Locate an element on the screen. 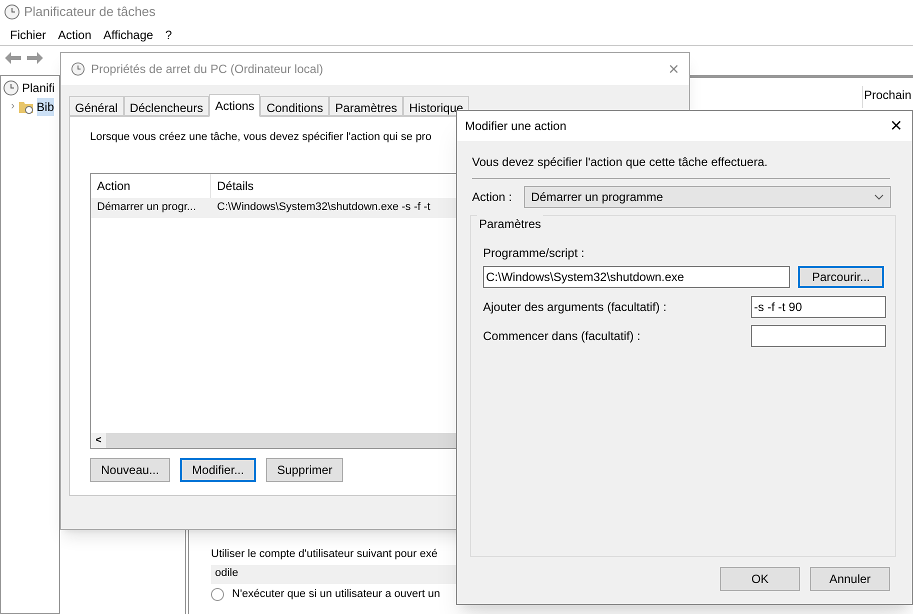  start-in-label: Commencer dans (facultatif) : is located at coordinates (562, 336).